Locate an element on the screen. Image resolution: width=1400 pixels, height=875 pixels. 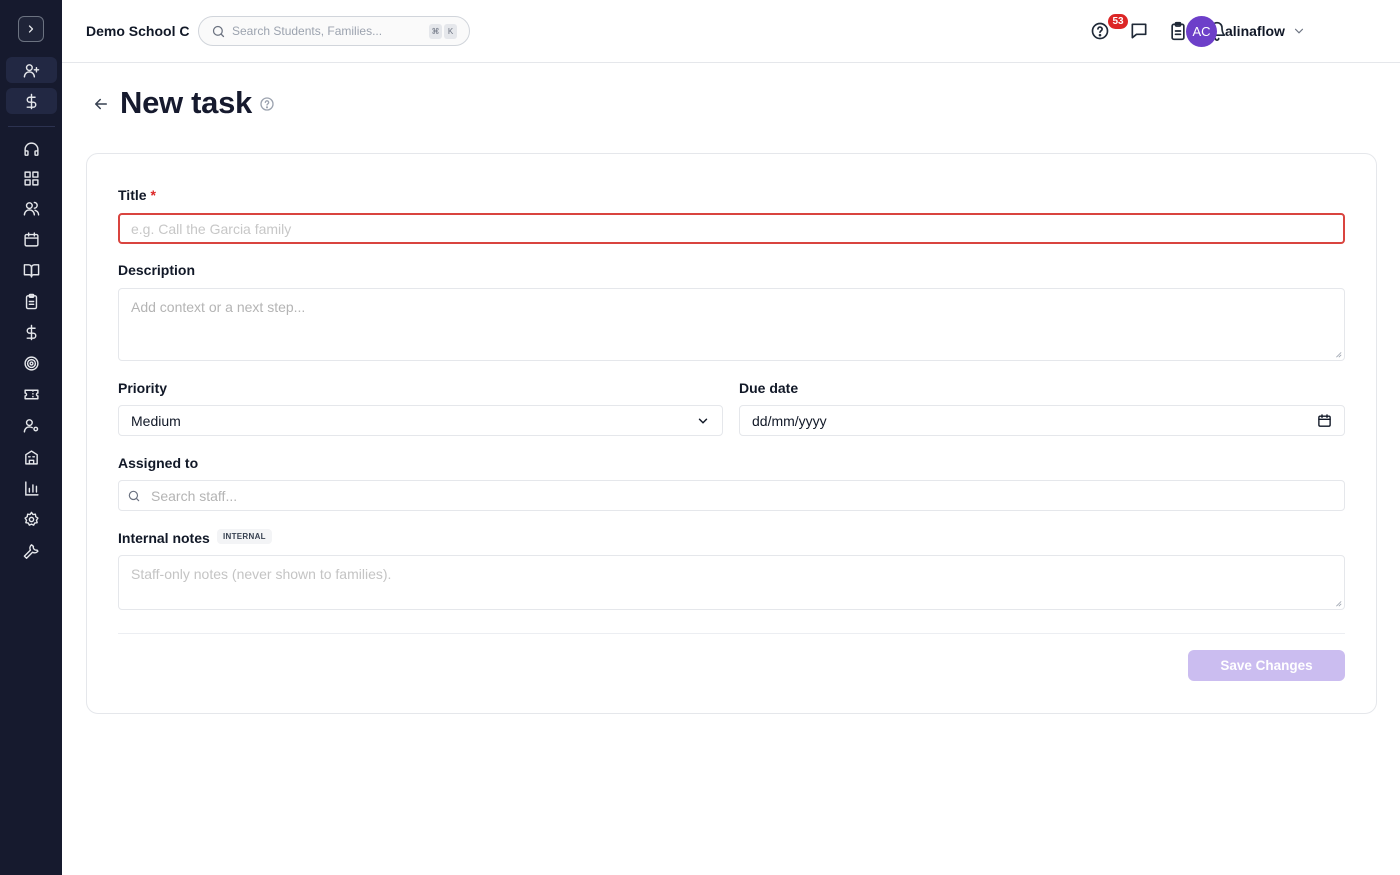
help-icon is located at coordinates (1100, 31).